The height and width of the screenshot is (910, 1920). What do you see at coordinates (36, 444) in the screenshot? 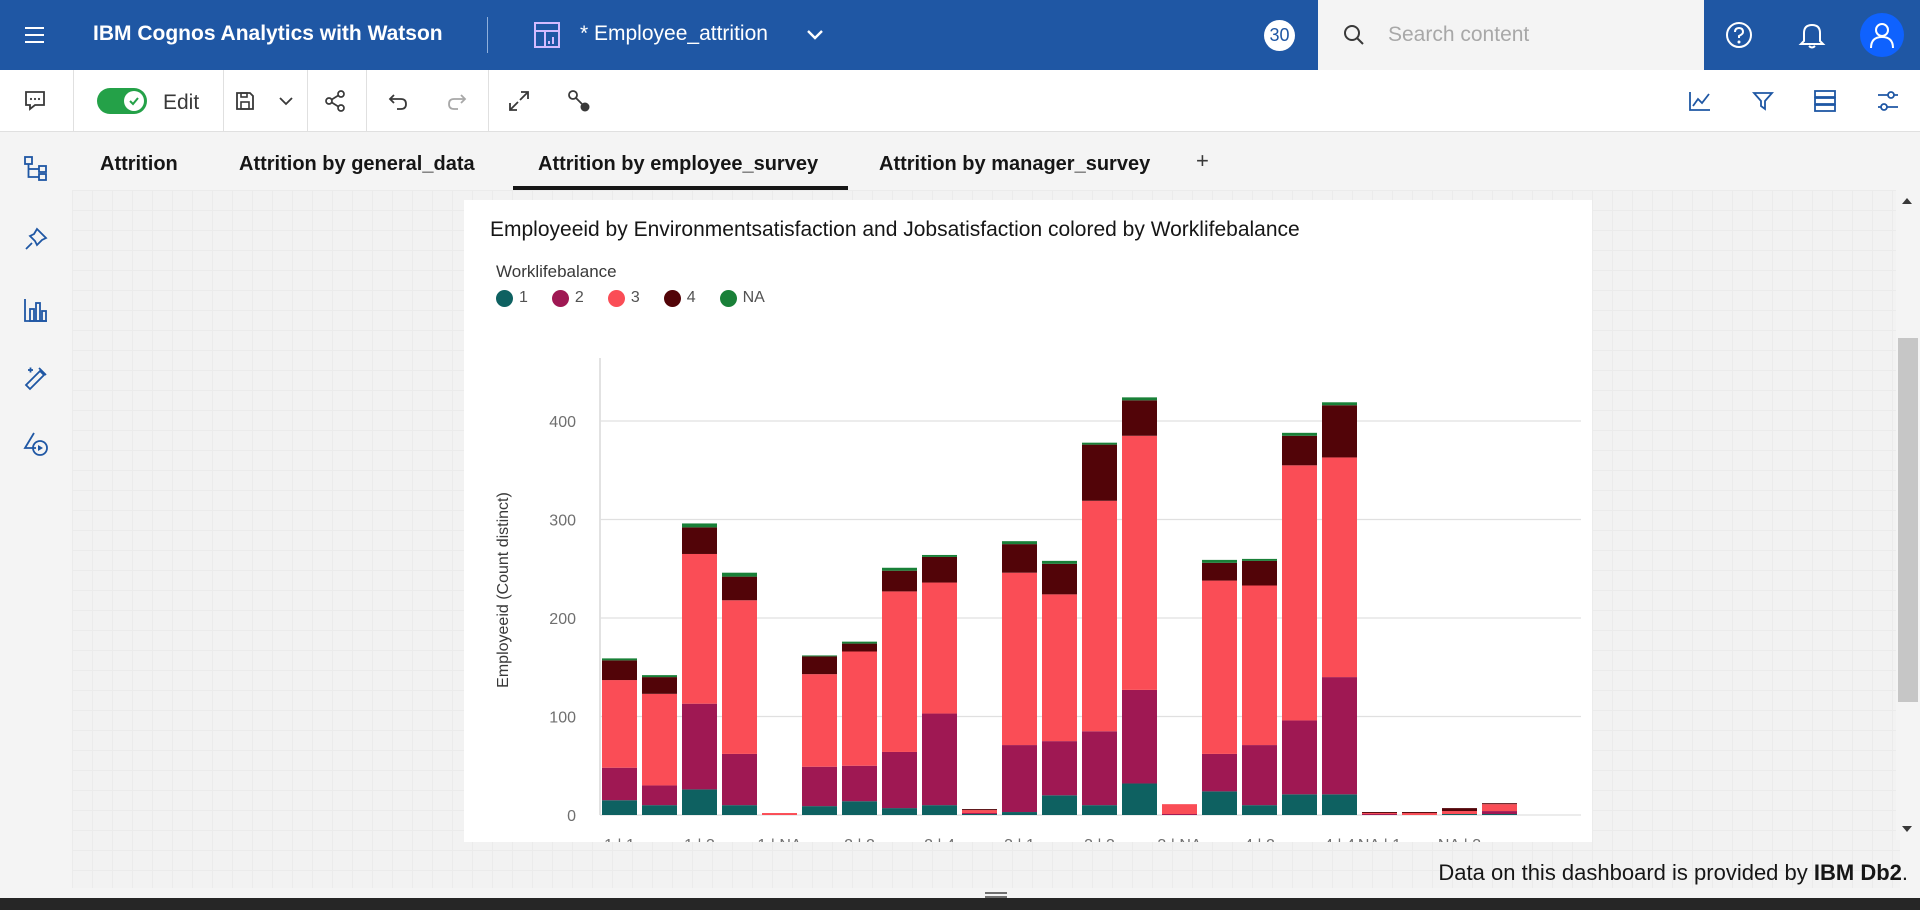
I see `shapes-media-icon` at bounding box center [36, 444].